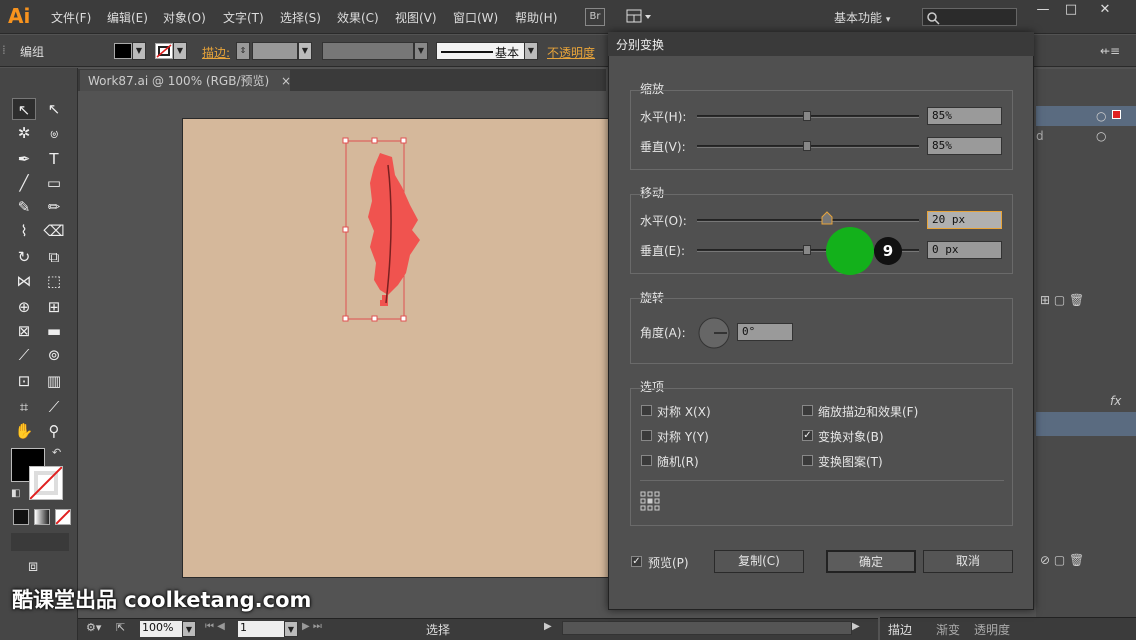  What do you see at coordinates (291, 629) in the screenshot?
I see `artboard-dropdown: ▼` at bounding box center [291, 629].